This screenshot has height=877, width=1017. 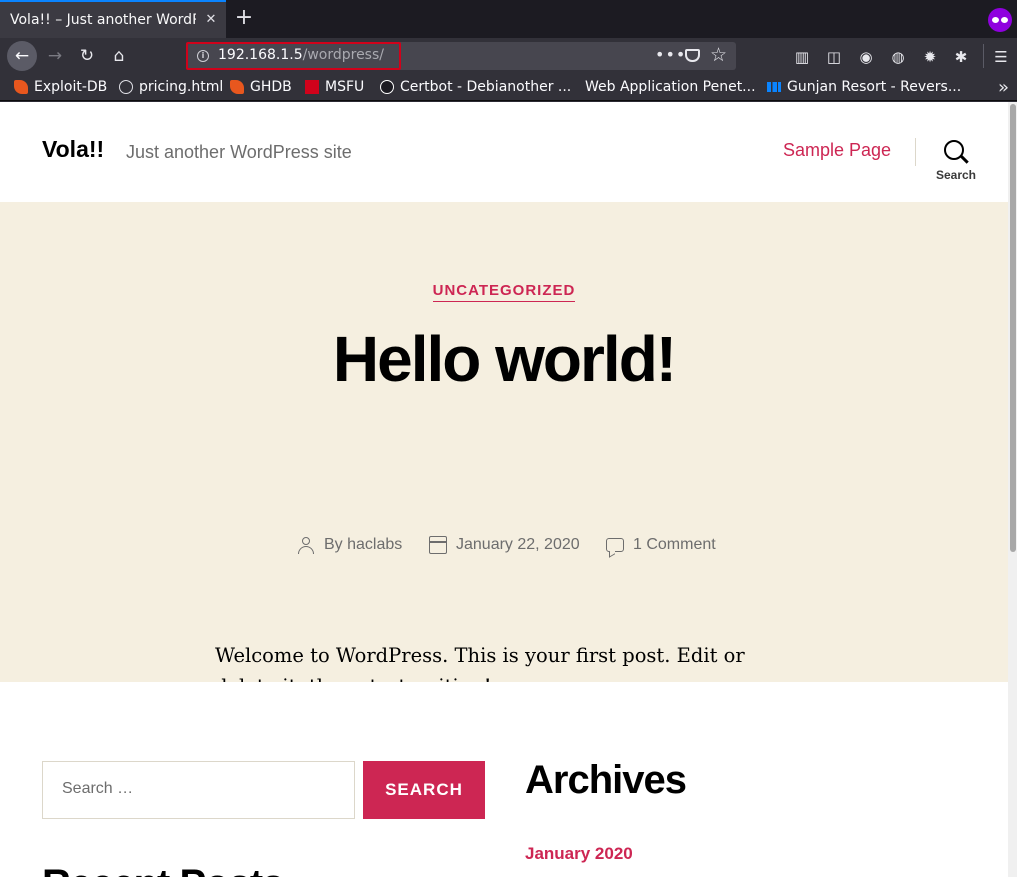 I want to click on private-browsing-icon, so click(x=1000, y=20).